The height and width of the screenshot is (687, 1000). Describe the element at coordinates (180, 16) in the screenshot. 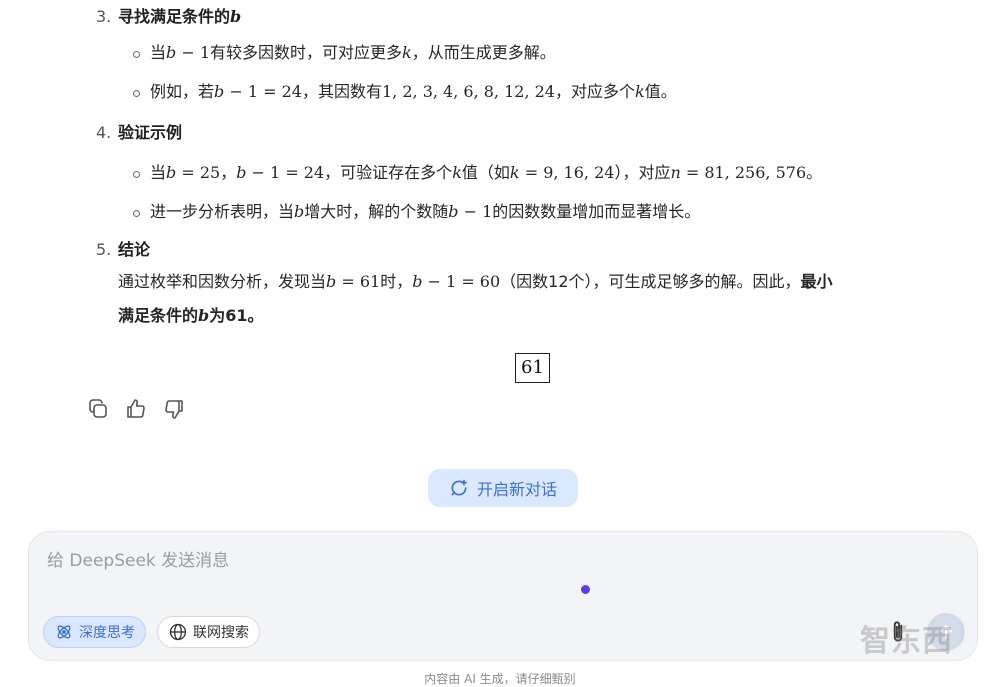

I see `step-title: 寻找满足条件的b` at that location.